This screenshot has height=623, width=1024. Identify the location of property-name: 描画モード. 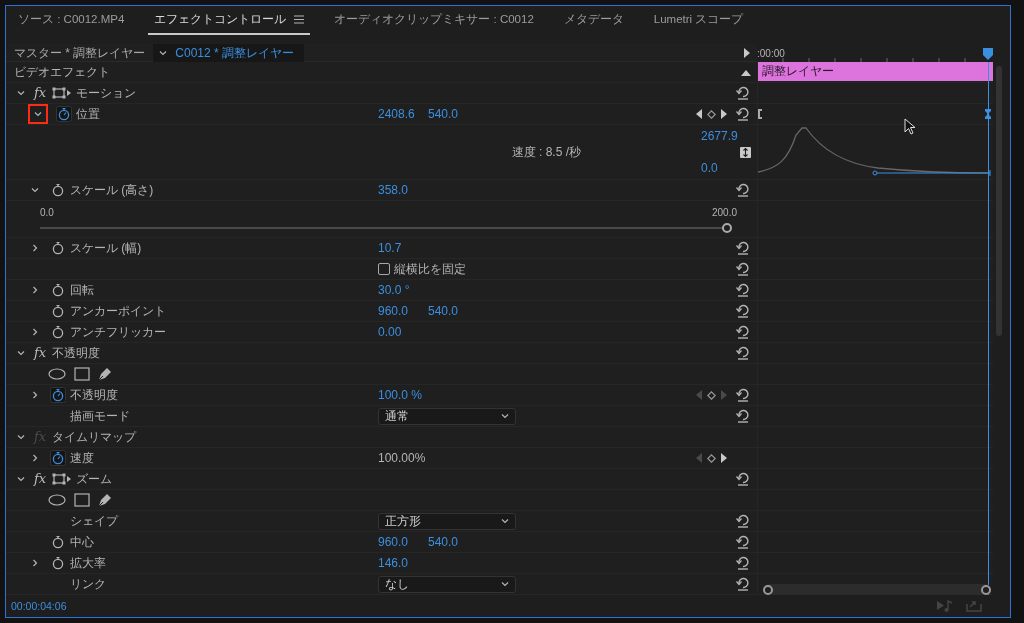
(100, 416).